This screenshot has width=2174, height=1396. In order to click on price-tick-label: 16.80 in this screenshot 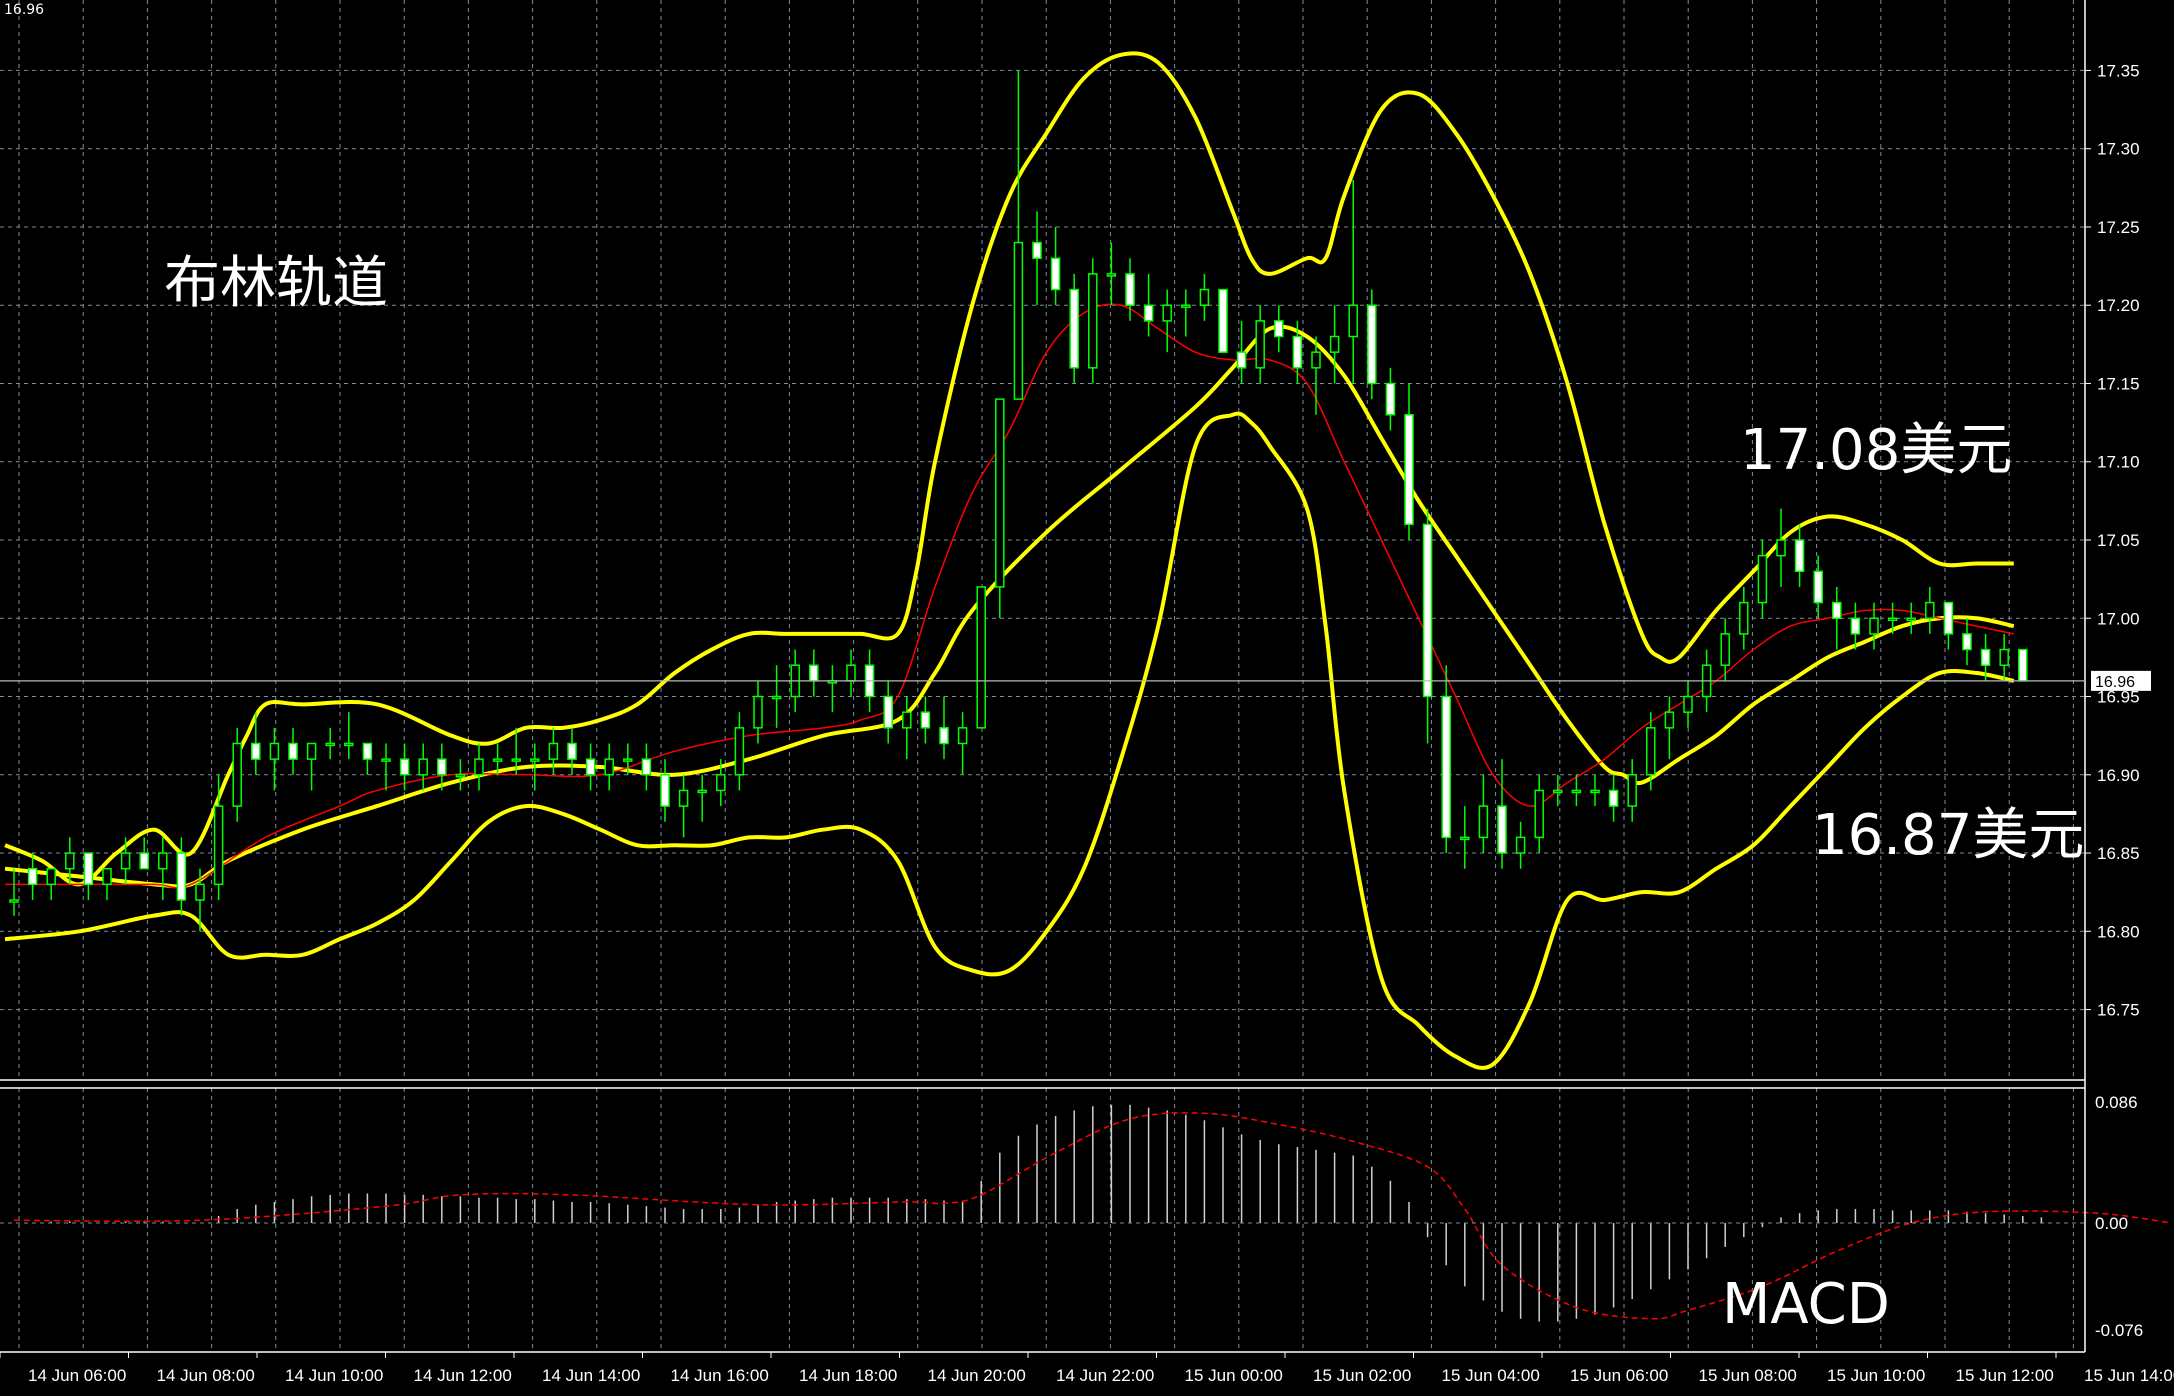, I will do `click(2118, 931)`.